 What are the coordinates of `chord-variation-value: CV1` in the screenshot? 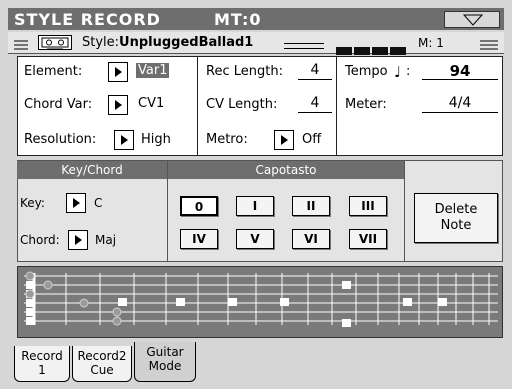 It's located at (151, 103).